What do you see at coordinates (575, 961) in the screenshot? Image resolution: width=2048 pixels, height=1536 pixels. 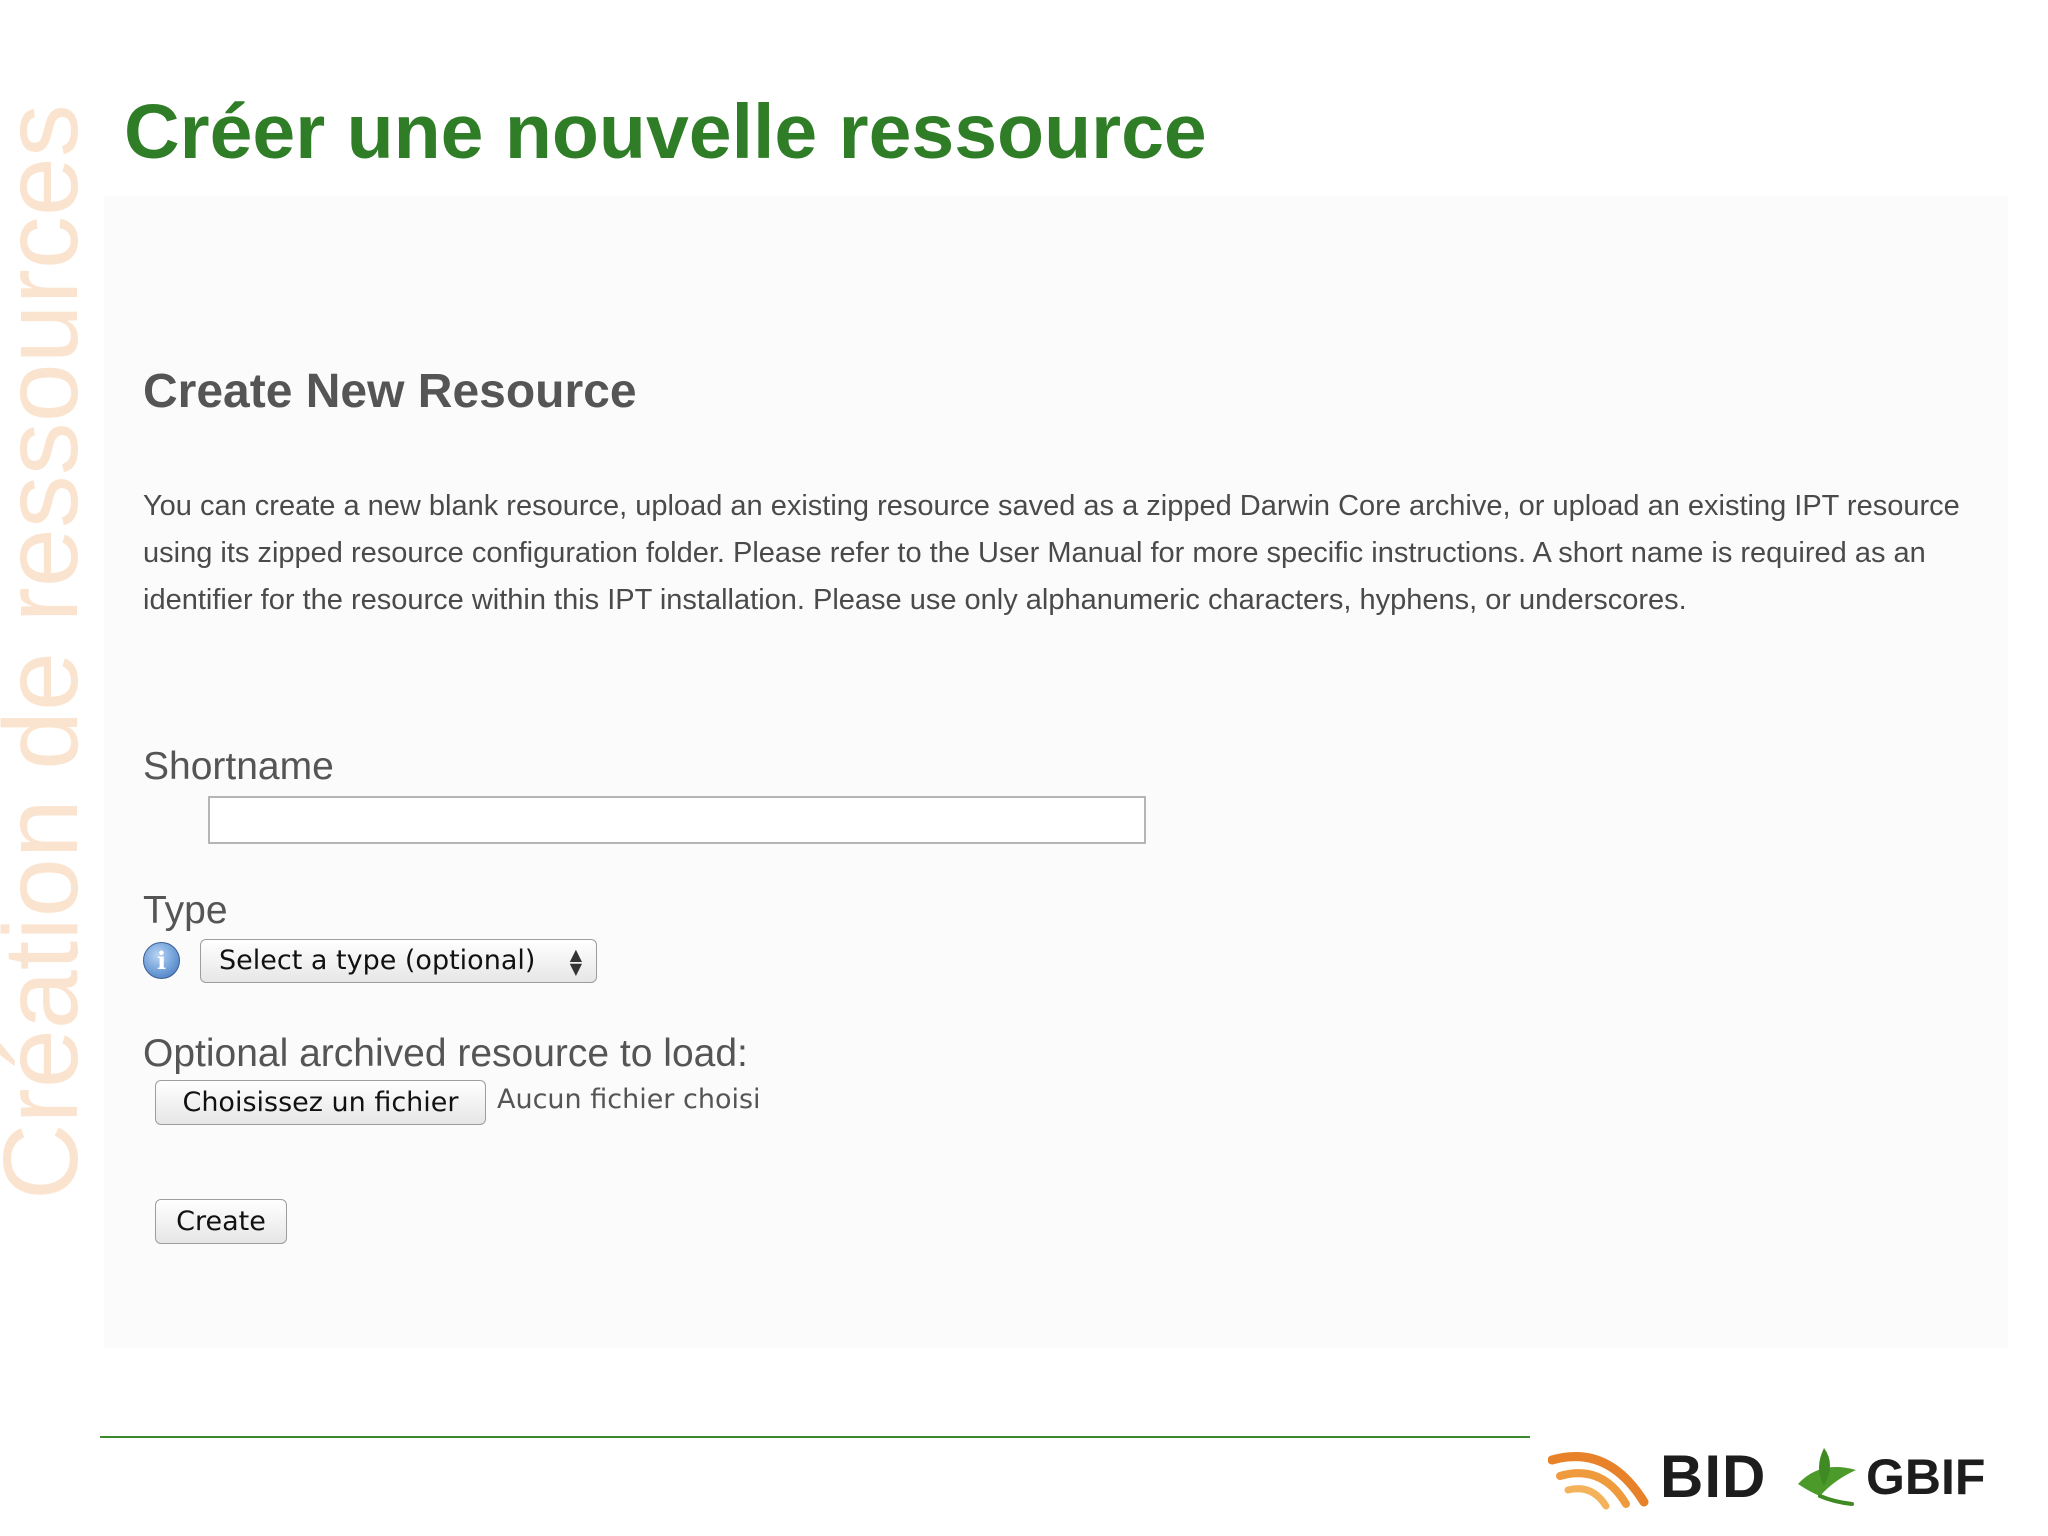 I see `select-arrows-icon: ▲ ▼` at bounding box center [575, 961].